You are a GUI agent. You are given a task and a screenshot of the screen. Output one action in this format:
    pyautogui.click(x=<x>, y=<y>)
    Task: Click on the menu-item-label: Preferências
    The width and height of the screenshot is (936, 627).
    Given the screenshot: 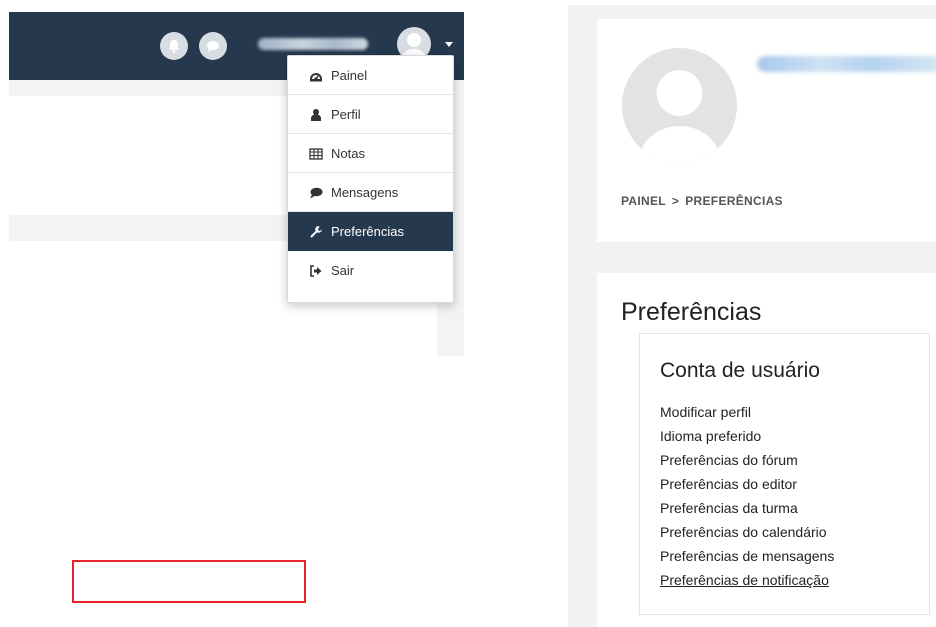 What is the action you would take?
    pyautogui.click(x=367, y=231)
    